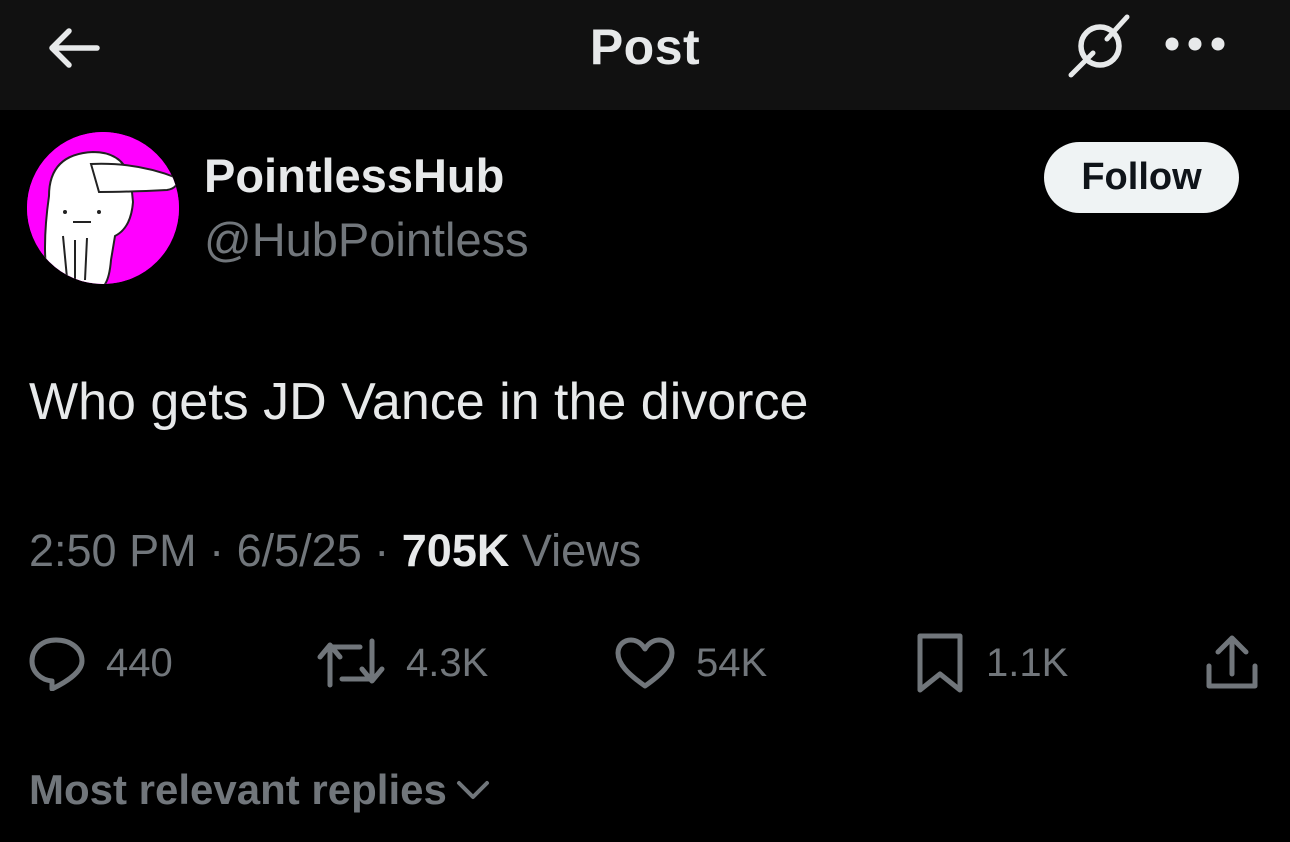 Image resolution: width=1290 pixels, height=842 pixels. What do you see at coordinates (354, 175) in the screenshot?
I see `author-display-name: PointlessHub` at bounding box center [354, 175].